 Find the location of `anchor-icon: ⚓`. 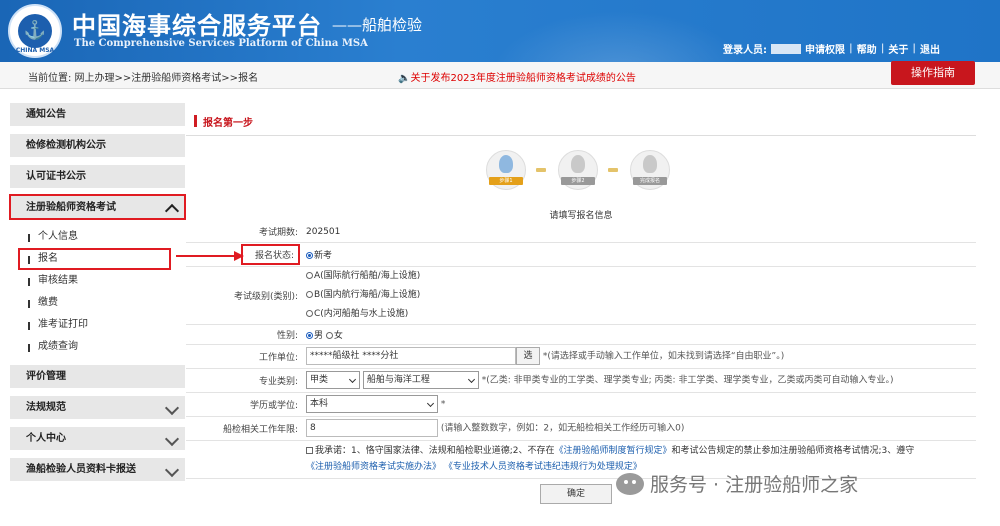

anchor-icon: ⚓ is located at coordinates (35, 31).